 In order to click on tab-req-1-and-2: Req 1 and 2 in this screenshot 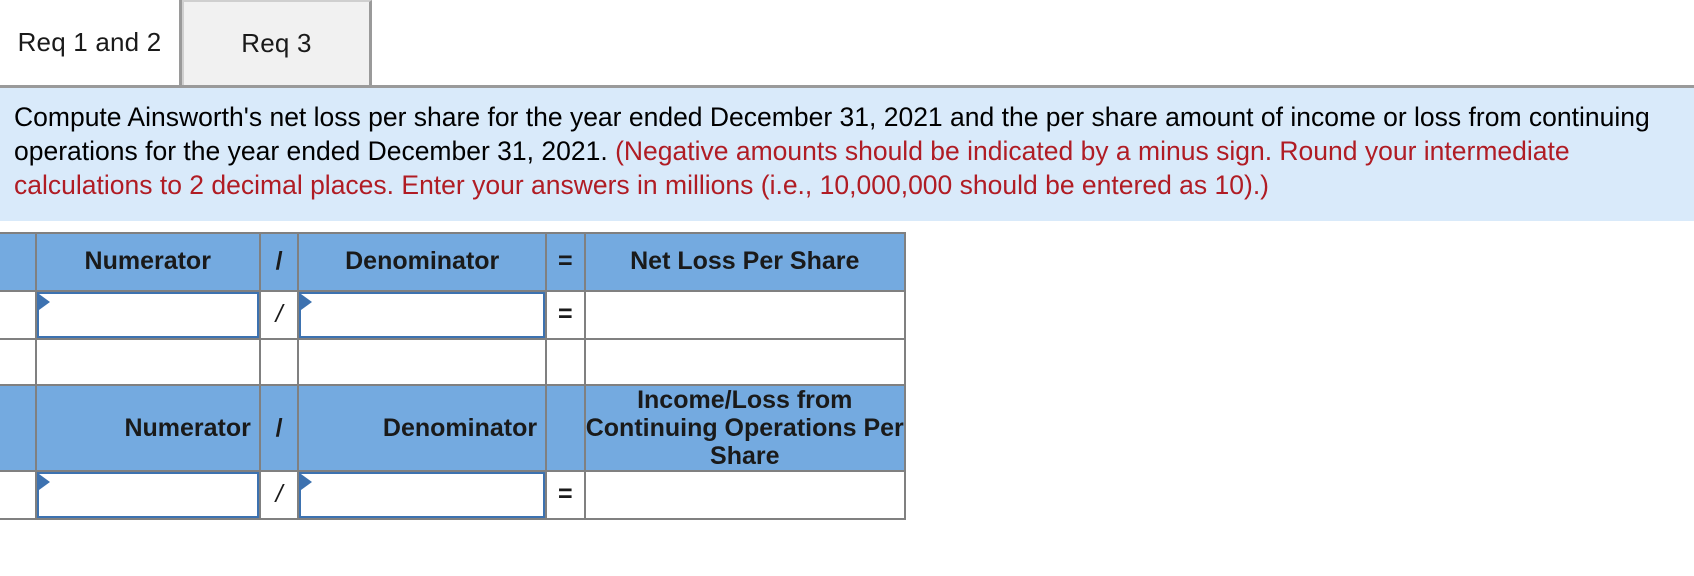, I will do `click(91, 42)`.